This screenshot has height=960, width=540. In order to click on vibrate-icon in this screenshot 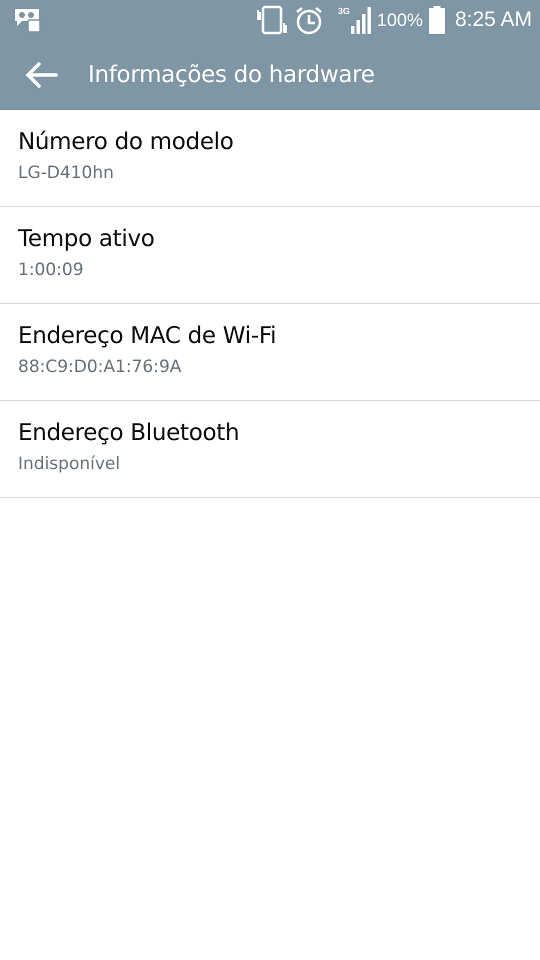, I will do `click(272, 20)`.